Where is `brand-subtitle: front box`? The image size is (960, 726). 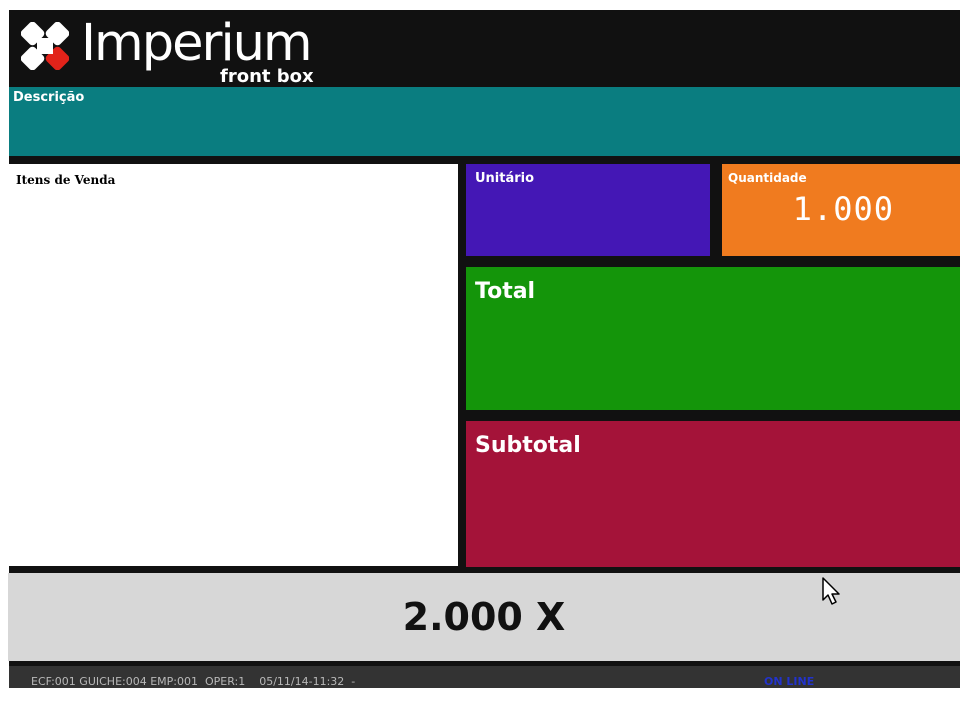
brand-subtitle: front box is located at coordinates (267, 76).